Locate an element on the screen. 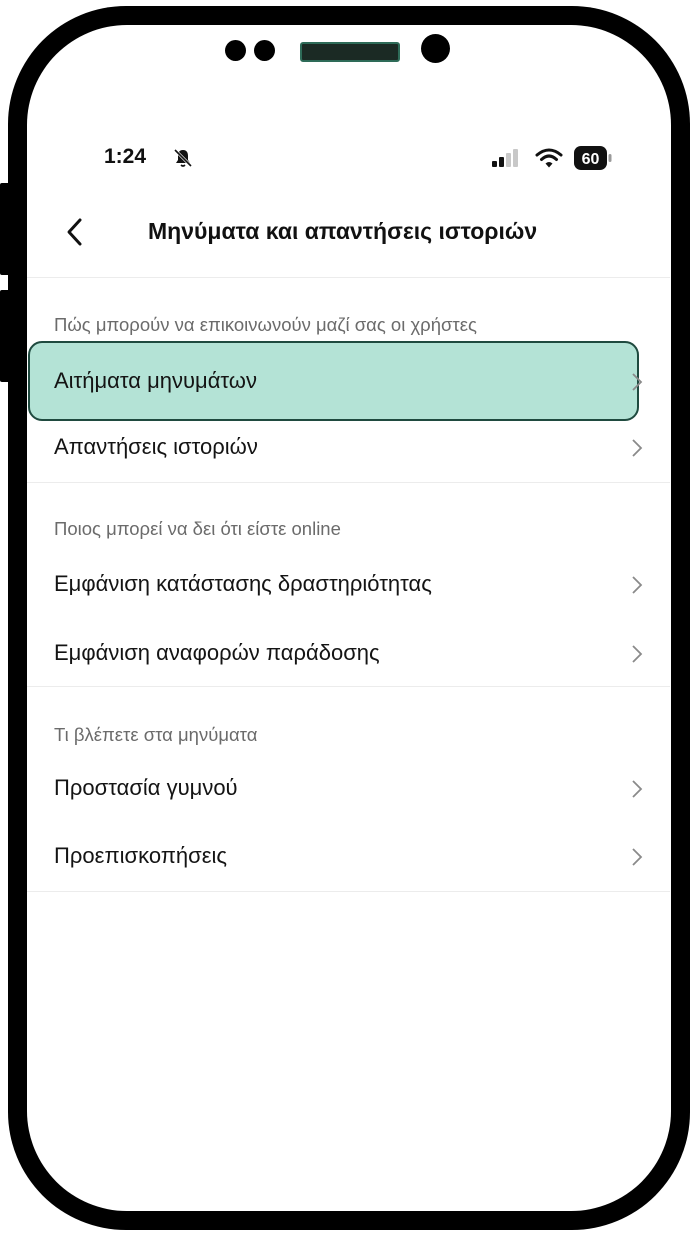 Image resolution: width=697 pixels, height=1237 pixels. list-item-label: Προστασία γυμνού is located at coordinates (146, 787).